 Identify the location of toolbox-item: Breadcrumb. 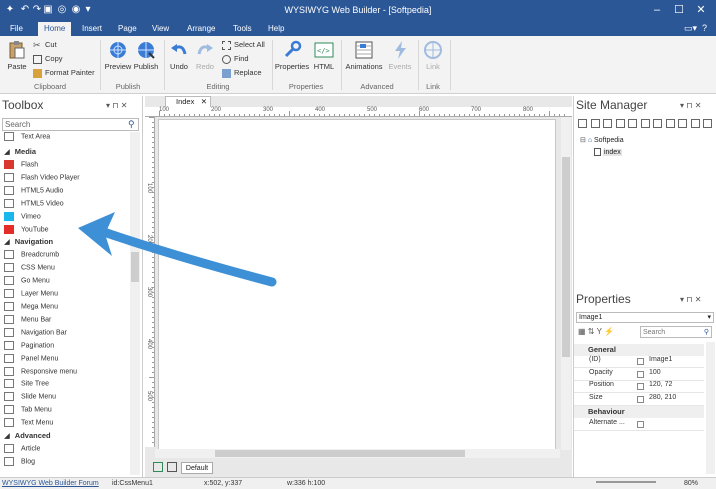
(31, 256).